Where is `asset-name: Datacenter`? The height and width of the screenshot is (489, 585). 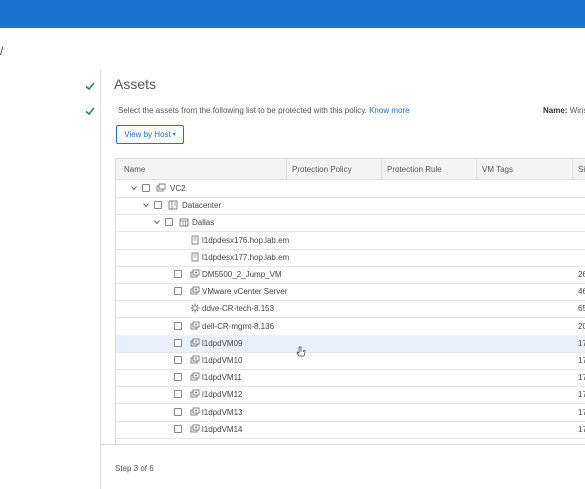 asset-name: Datacenter is located at coordinates (202, 206).